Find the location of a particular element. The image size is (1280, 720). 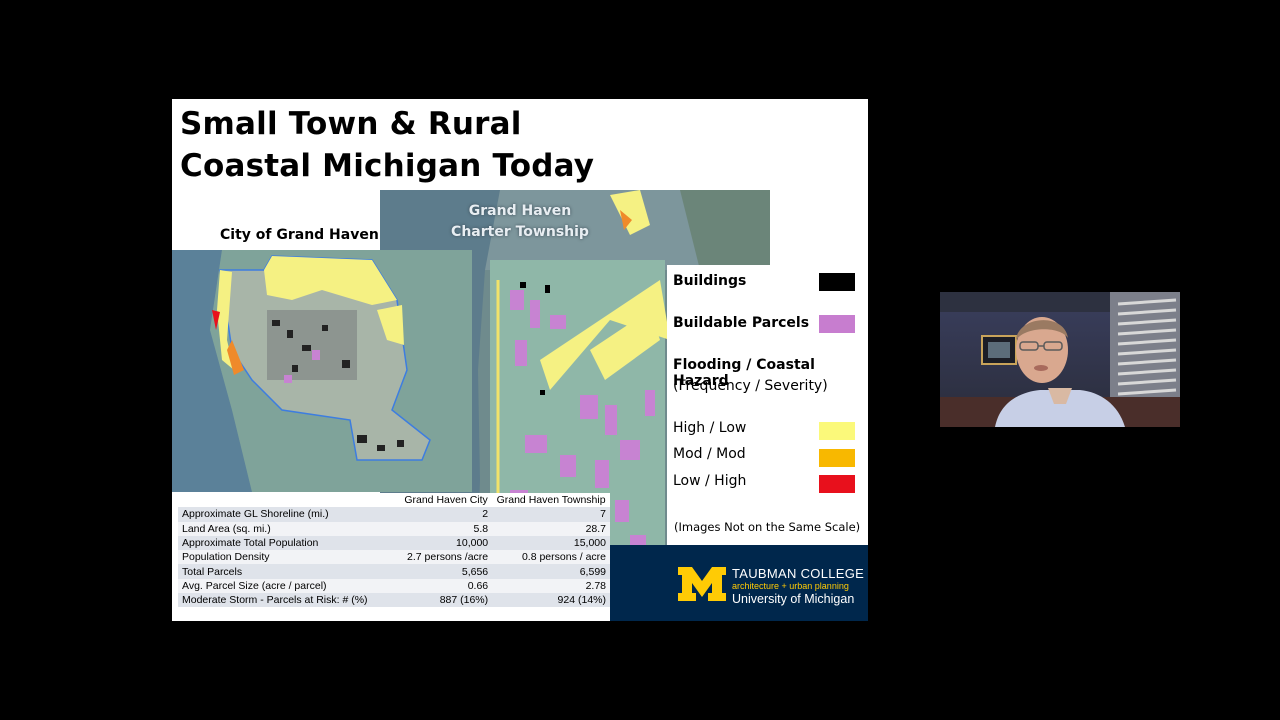

slide-title-line-1: Small Town & Rural is located at coordinates (351, 124).